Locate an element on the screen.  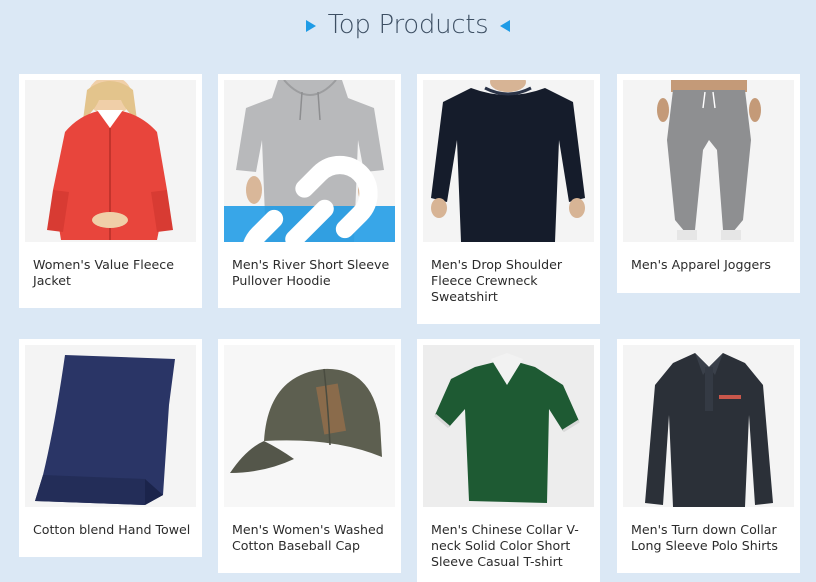
product-card: Men's River Short Sleeve Pullover Hoodie is located at coordinates (309, 191).